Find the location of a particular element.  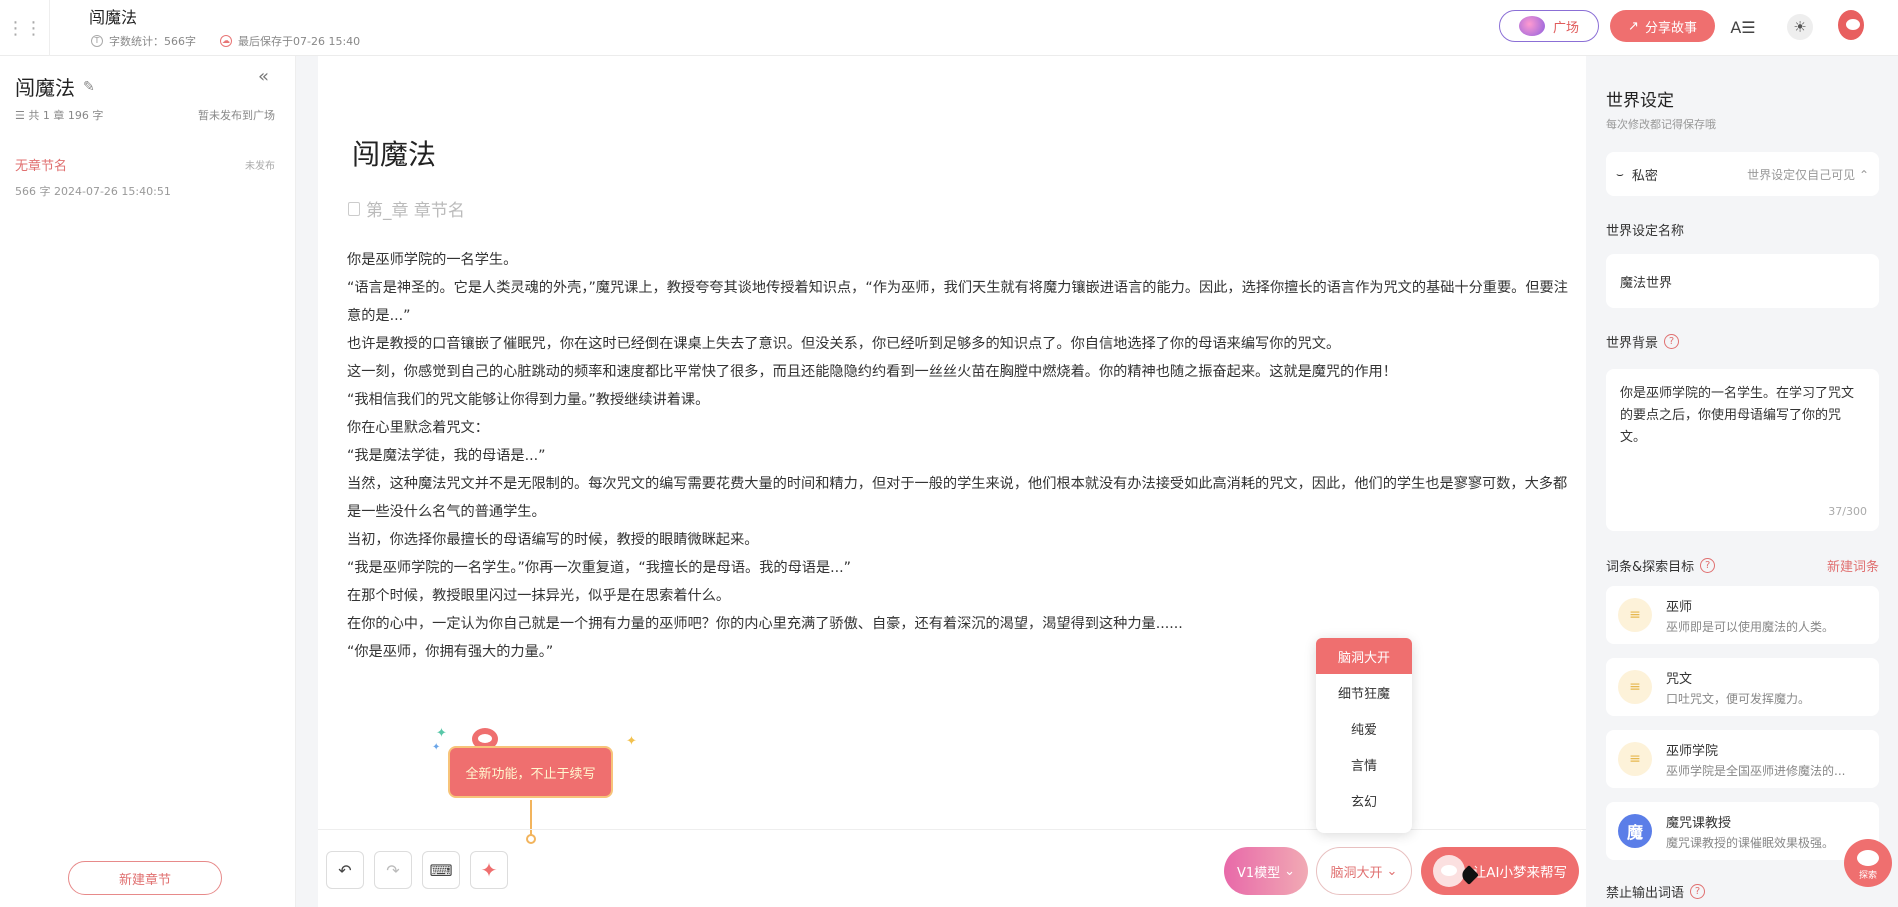

world-name-input: 魔法世界 is located at coordinates (1742, 281).